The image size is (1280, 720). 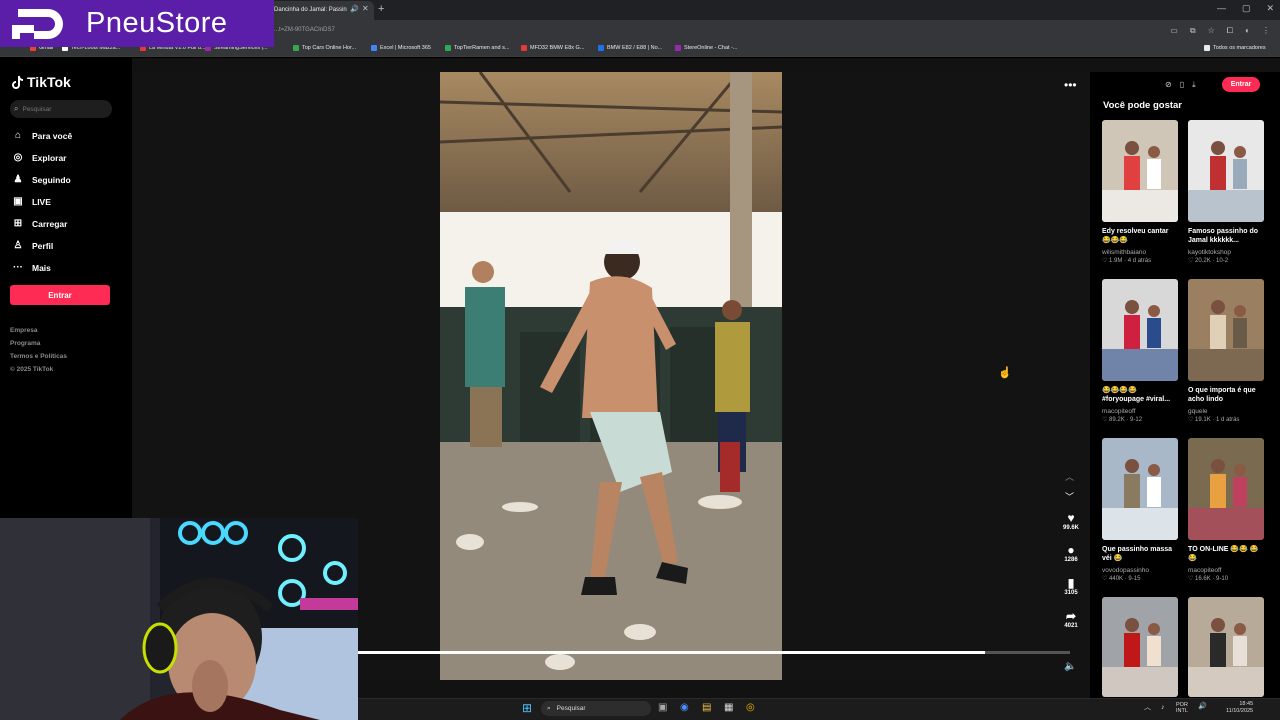 What do you see at coordinates (750, 707) in the screenshot?
I see `chrome-icon: ◎` at bounding box center [750, 707].